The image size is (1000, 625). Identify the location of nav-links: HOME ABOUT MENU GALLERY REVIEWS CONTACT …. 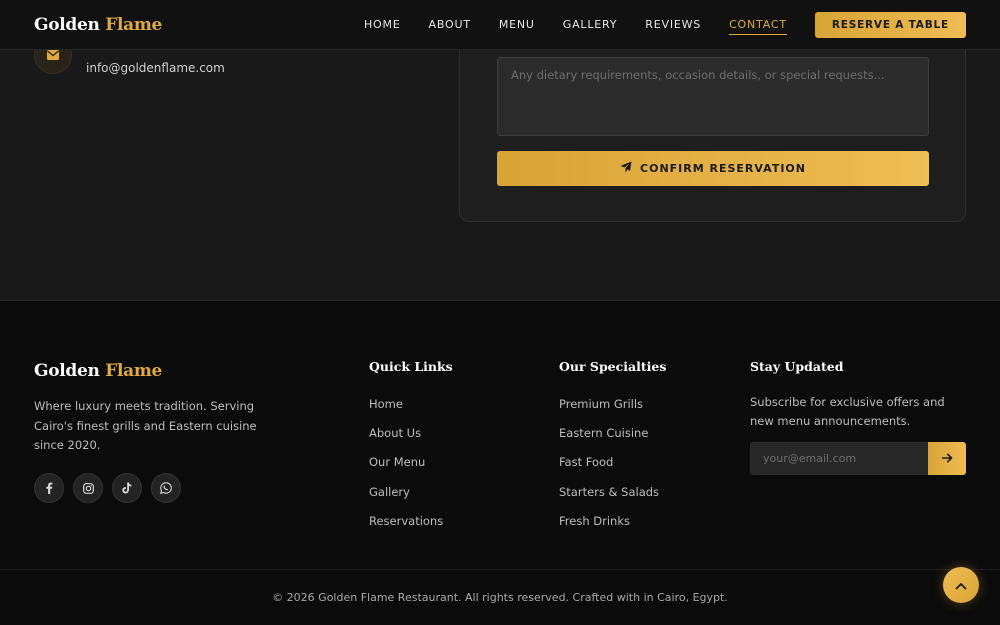
(651, 24).